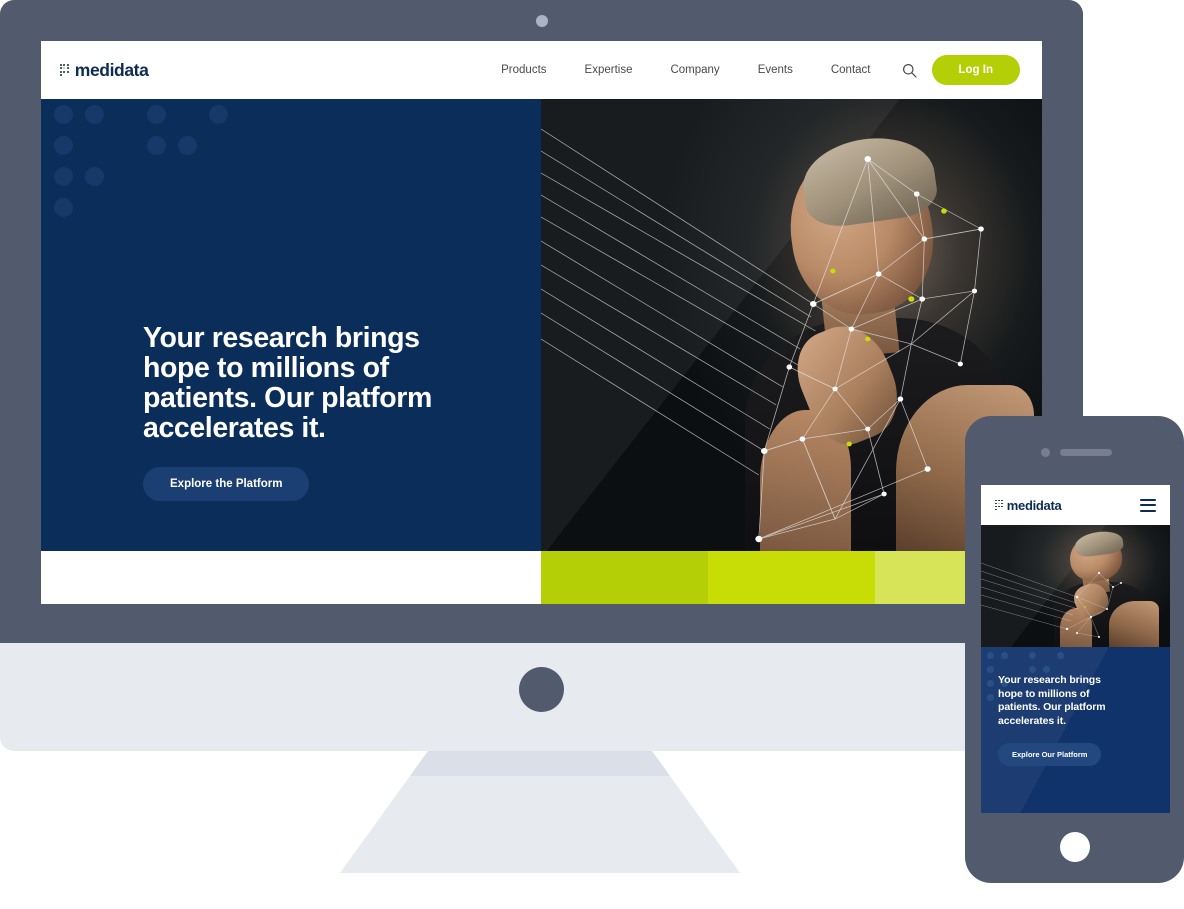 The width and height of the screenshot is (1184, 909). What do you see at coordinates (775, 70) in the screenshot?
I see `nav-item-events: Events` at bounding box center [775, 70].